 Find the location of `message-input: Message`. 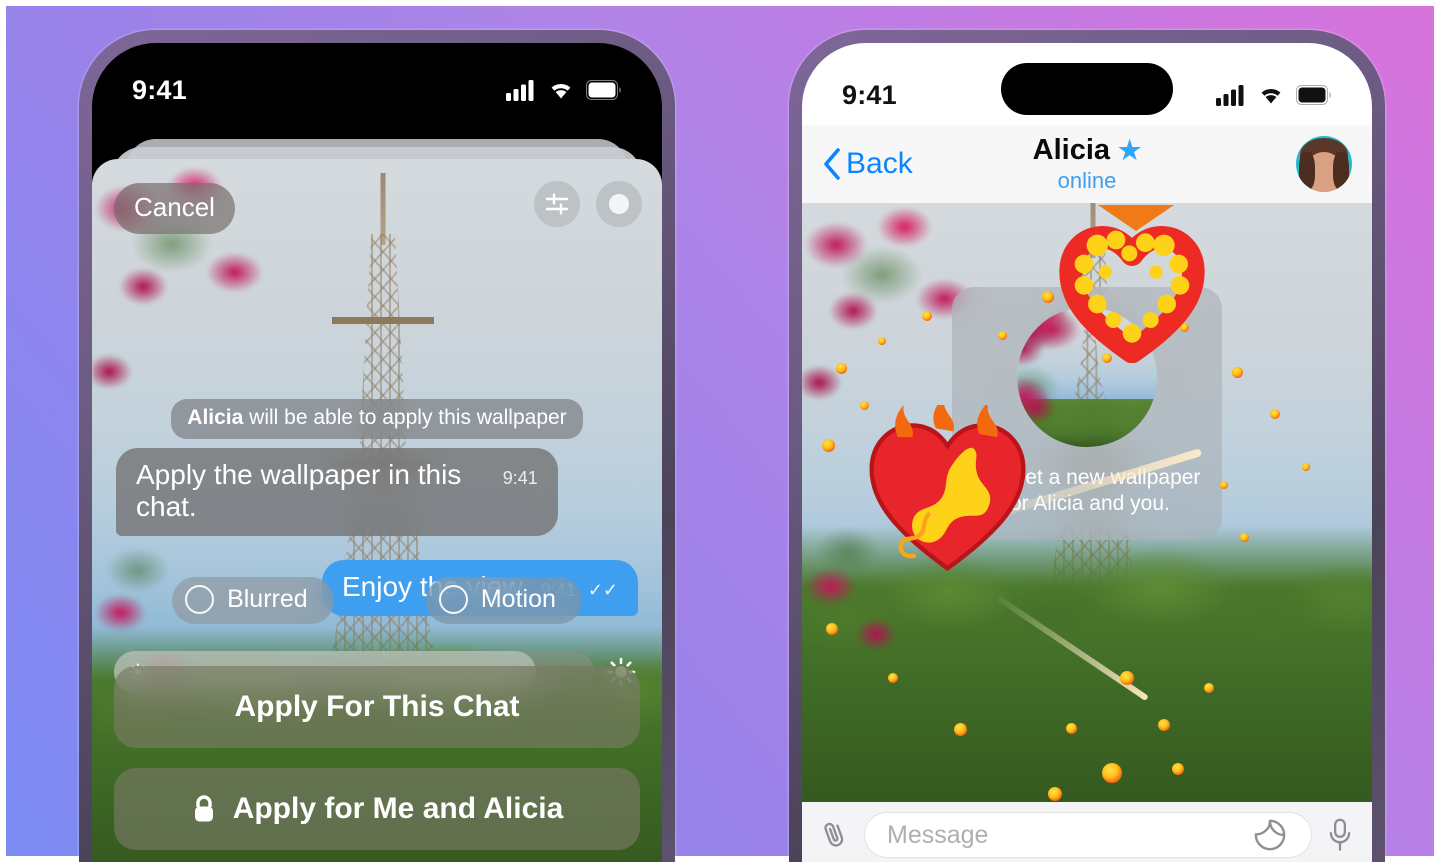

message-input: Message is located at coordinates (1088, 835).